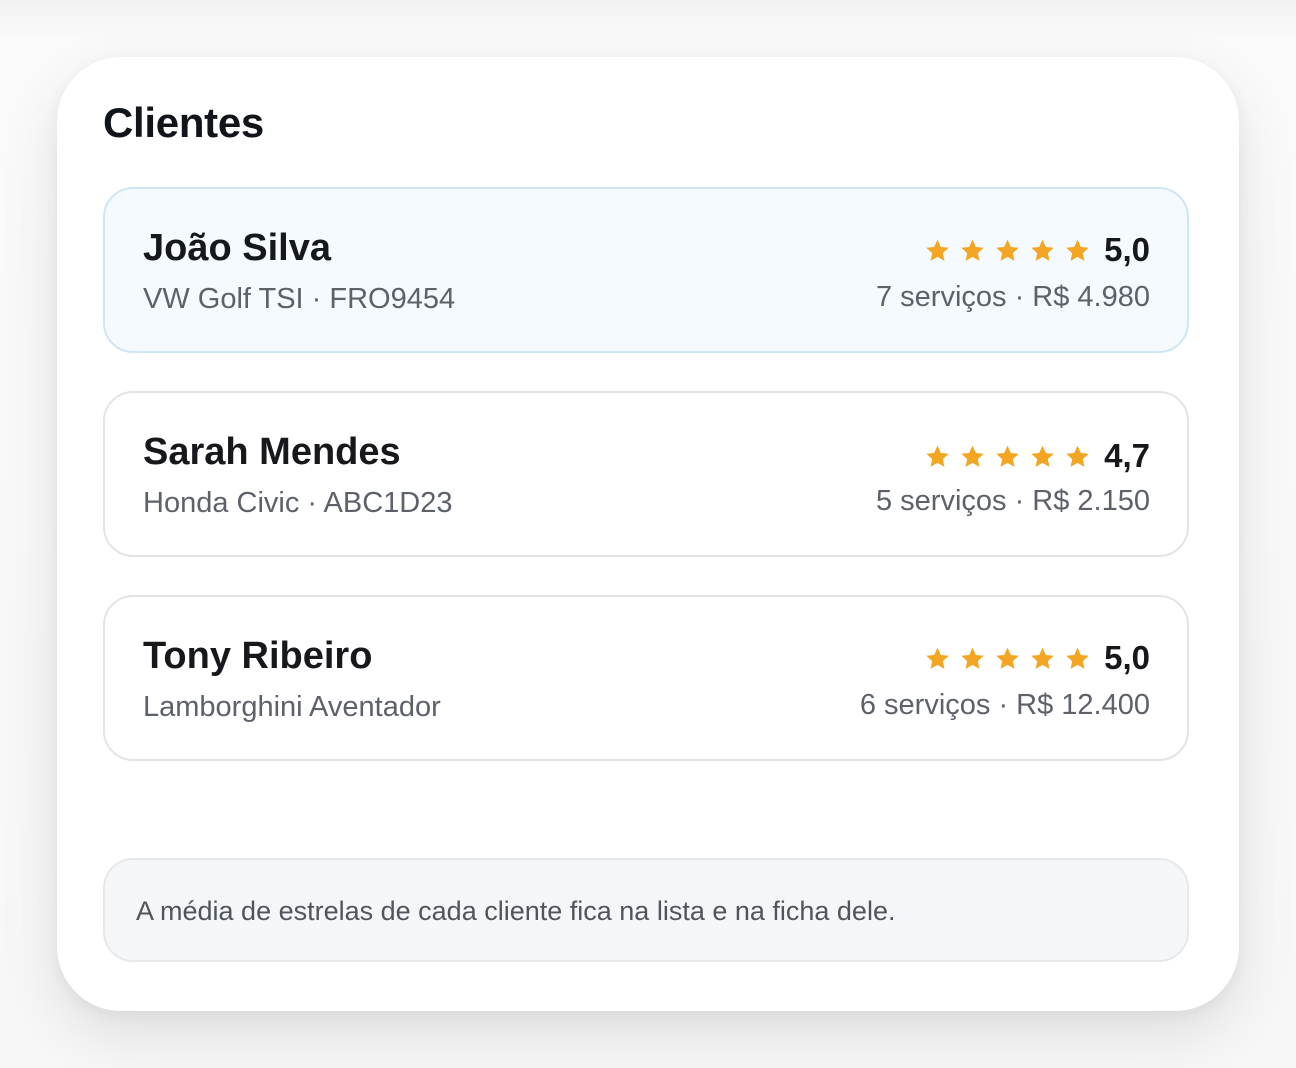  Describe the element at coordinates (292, 707) in the screenshot. I see `client-vehicle: Lamborghini Aventador` at that location.